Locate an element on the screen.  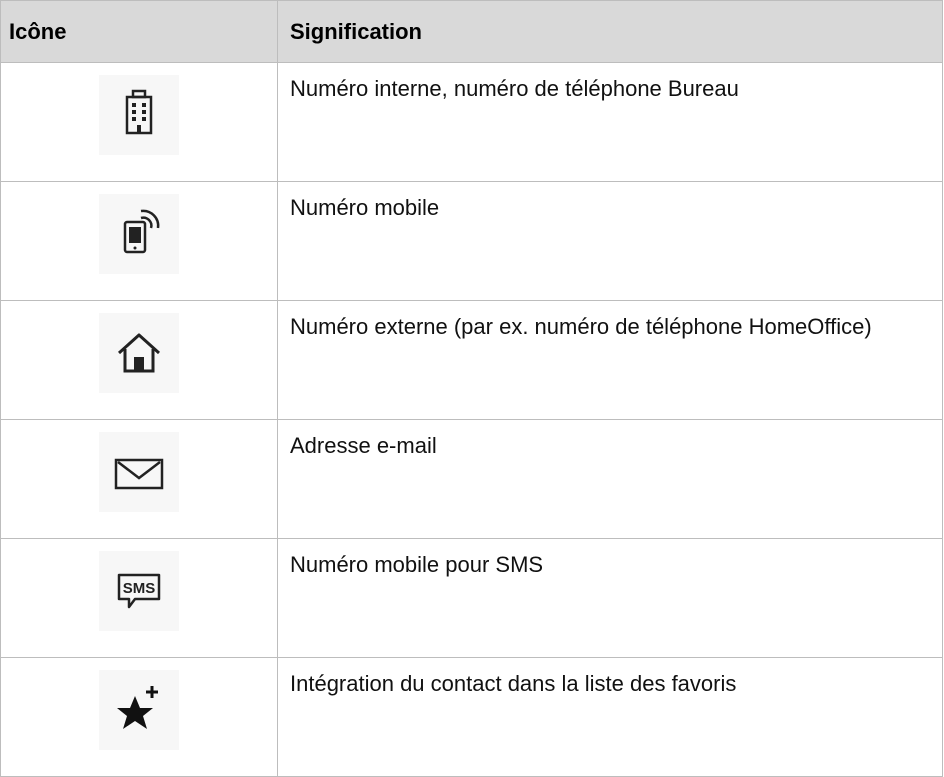
mobile-phone-icon is located at coordinates (139, 234).